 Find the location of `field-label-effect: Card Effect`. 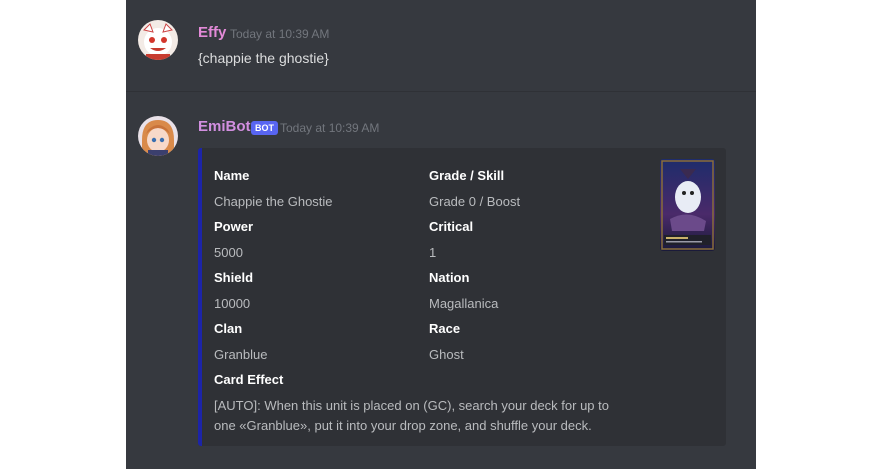

field-label-effect: Card Effect is located at coordinates (249, 379).